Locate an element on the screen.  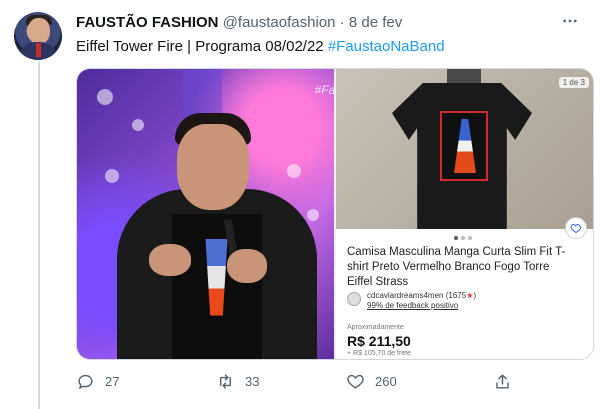
product-price: R$ 211,50 is located at coordinates (379, 341).